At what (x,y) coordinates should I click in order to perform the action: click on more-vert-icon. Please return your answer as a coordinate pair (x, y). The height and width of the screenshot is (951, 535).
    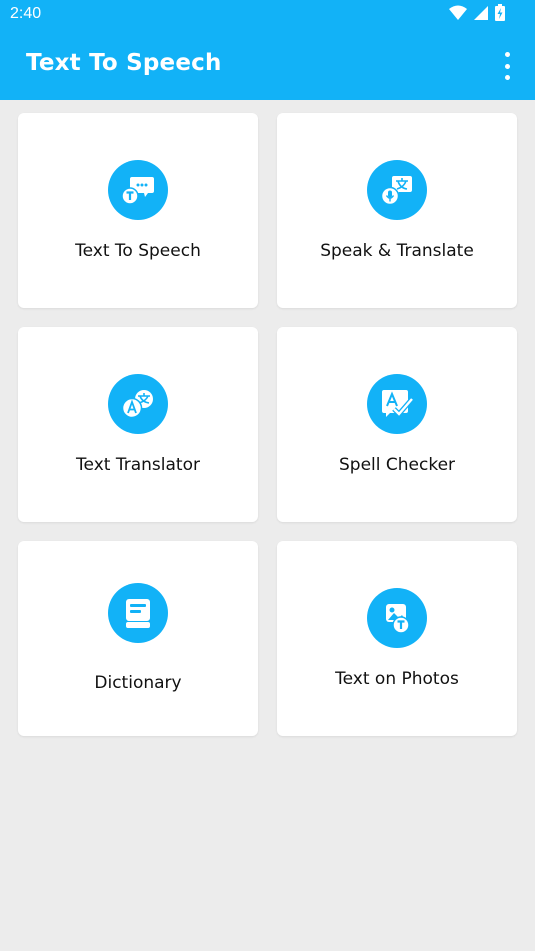
    Looking at the image, I should click on (507, 54).